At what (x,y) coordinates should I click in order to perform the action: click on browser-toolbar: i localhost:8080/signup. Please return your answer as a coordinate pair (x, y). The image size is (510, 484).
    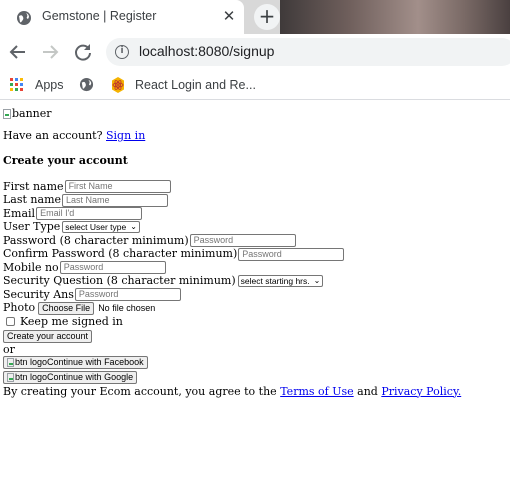
    Looking at the image, I should click on (255, 52).